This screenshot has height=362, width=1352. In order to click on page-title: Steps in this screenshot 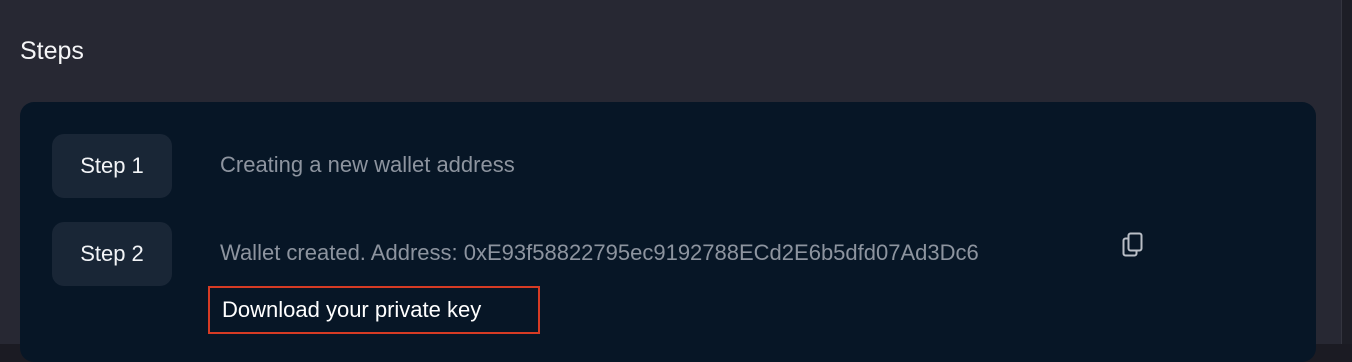, I will do `click(52, 51)`.